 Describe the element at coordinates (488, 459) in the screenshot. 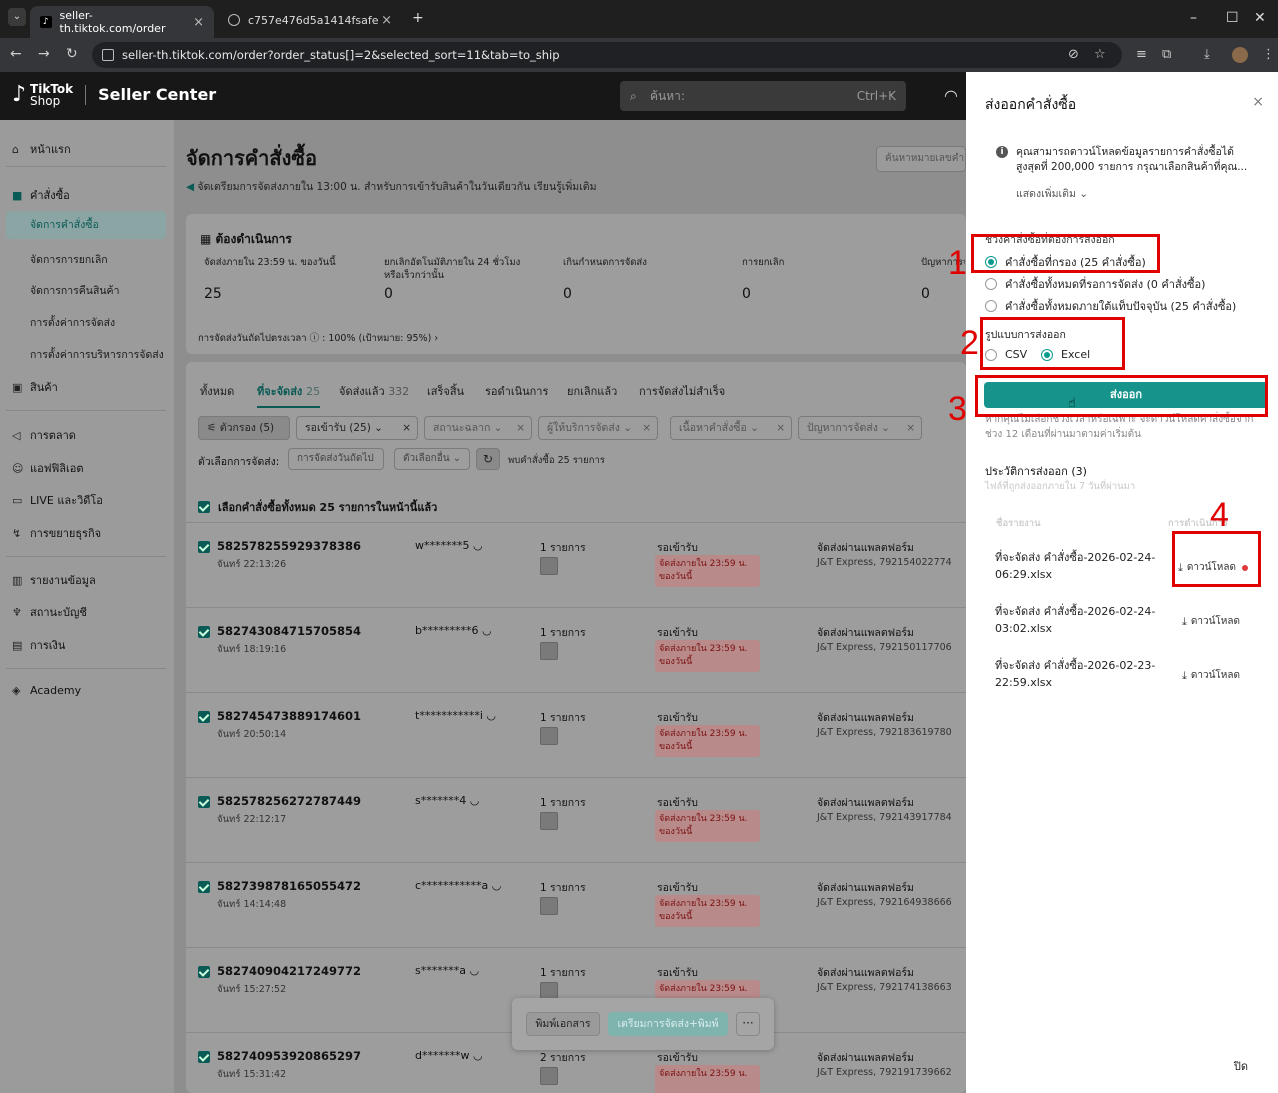

I see `refresh-icon: ↻` at that location.